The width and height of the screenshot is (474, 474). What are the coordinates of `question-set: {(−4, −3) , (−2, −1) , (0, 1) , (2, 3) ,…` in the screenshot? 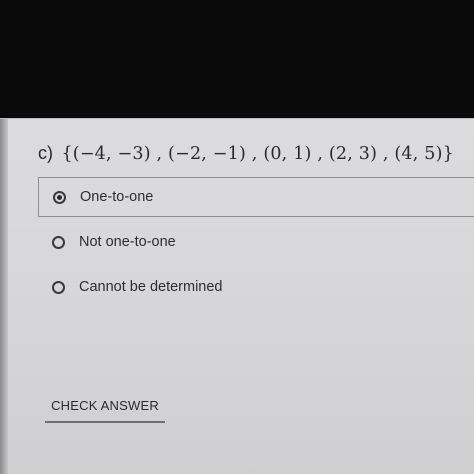 It's located at (257, 154).